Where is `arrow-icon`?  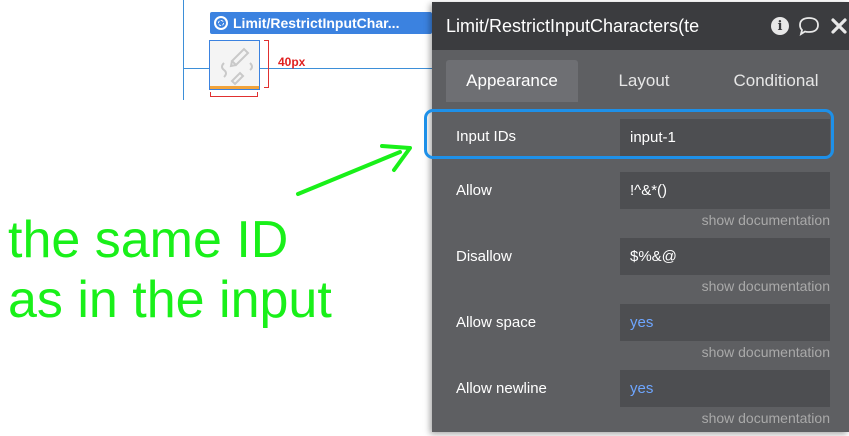 arrow-icon is located at coordinates (354, 170).